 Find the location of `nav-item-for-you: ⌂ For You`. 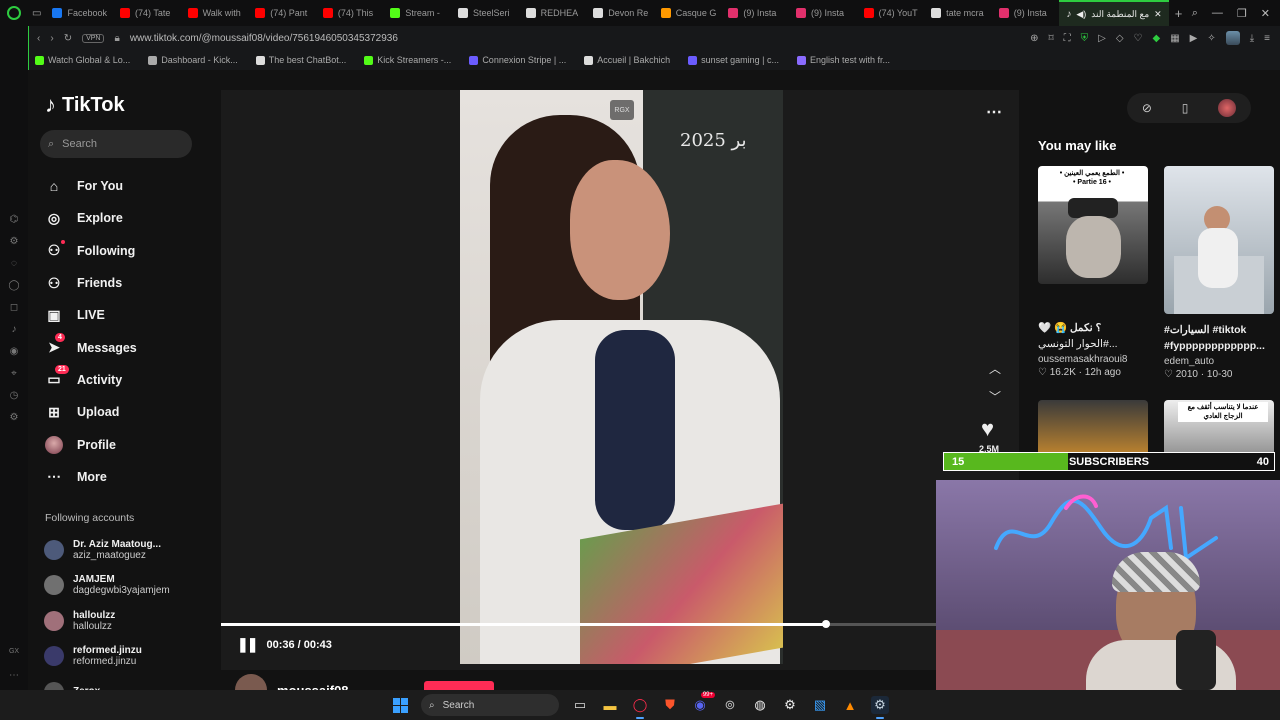

nav-item-for-you: ⌂ For You is located at coordinates (130, 186).